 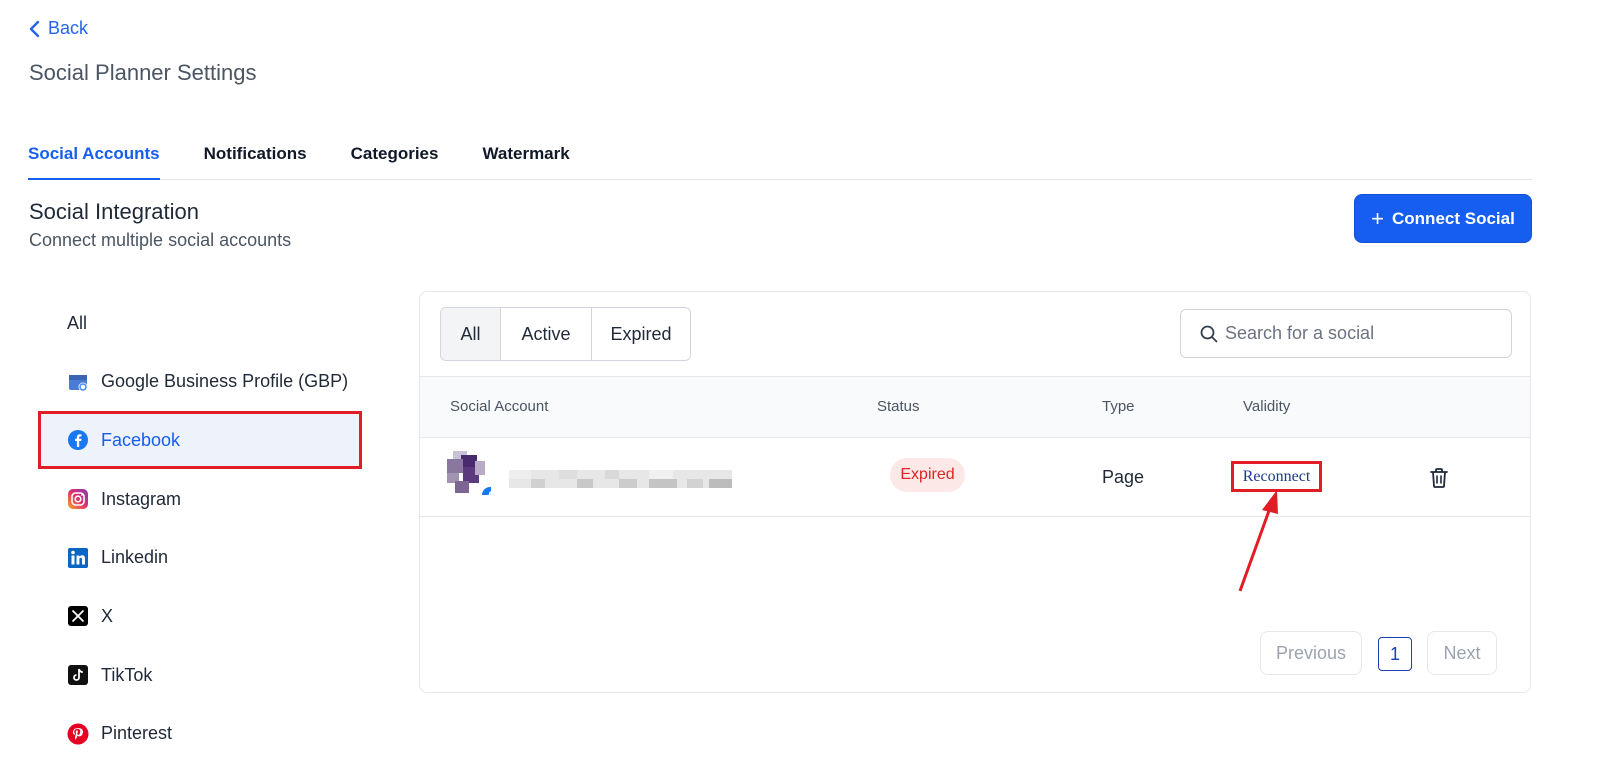 What do you see at coordinates (114, 211) in the screenshot?
I see `section-title: Social Integration` at bounding box center [114, 211].